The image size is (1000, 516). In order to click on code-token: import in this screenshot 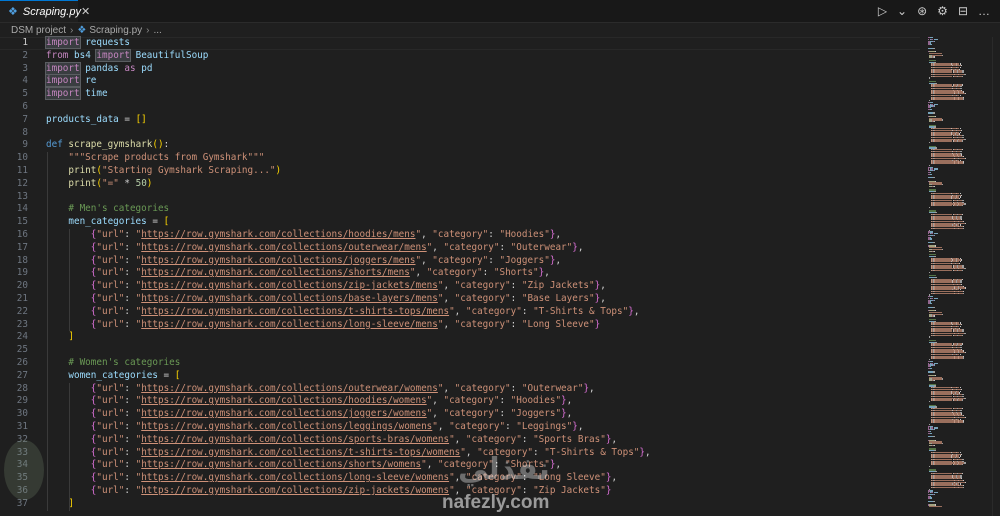, I will do `click(63, 81)`.